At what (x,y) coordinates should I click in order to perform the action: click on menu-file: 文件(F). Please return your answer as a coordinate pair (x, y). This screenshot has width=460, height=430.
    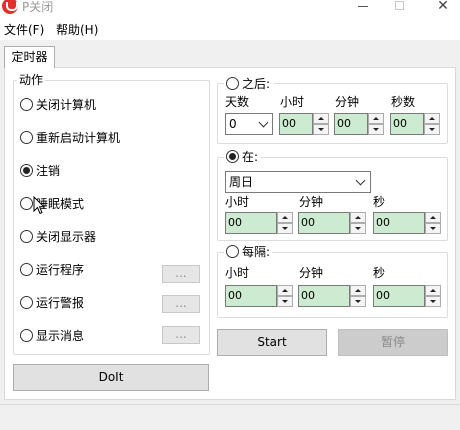
    Looking at the image, I should click on (24, 29).